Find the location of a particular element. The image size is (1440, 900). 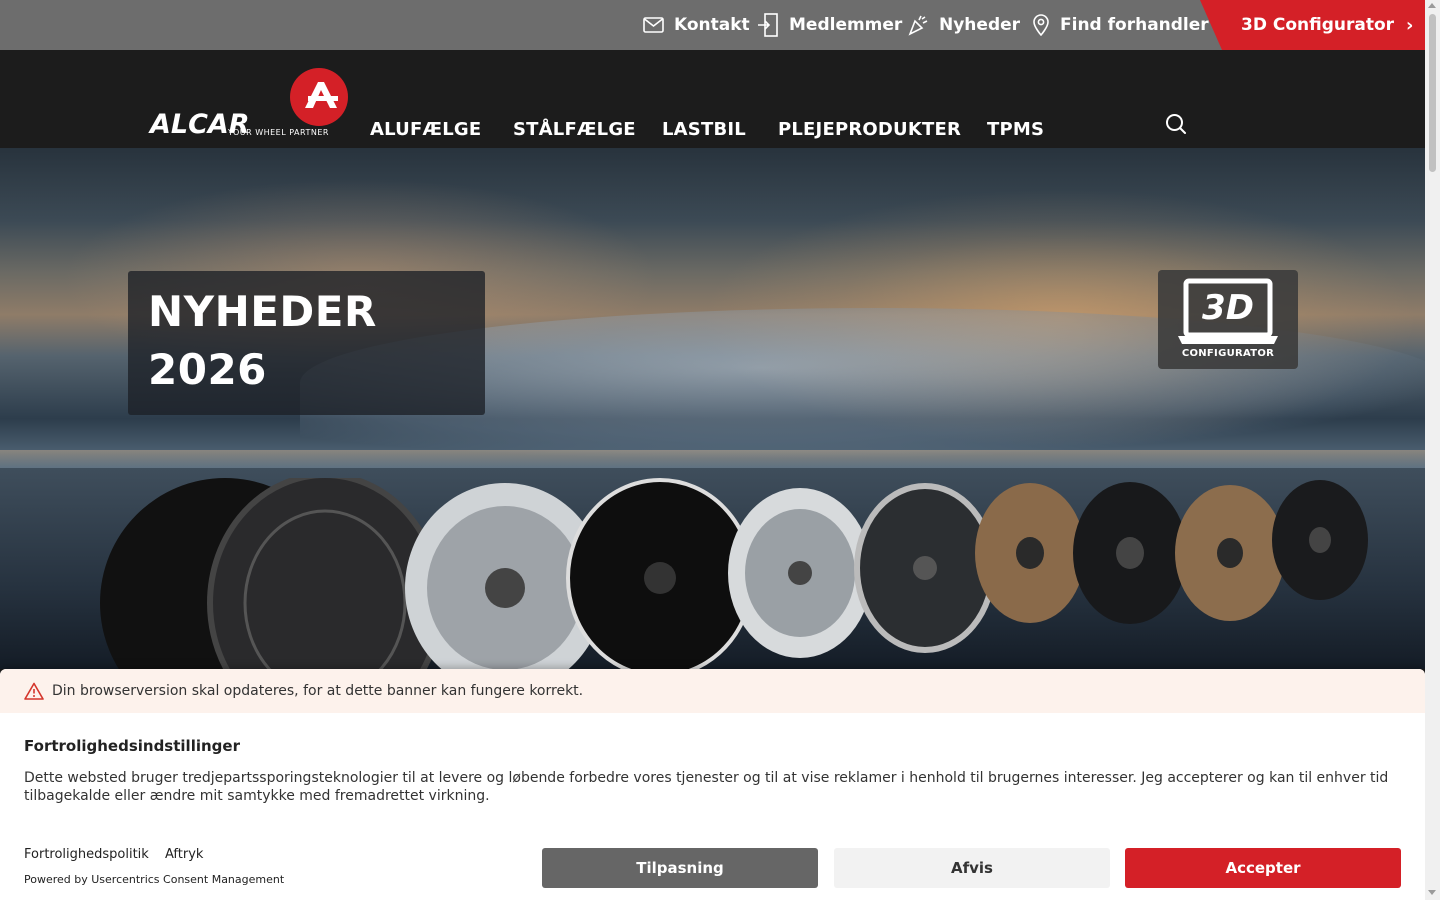

contact-link: Kontakt is located at coordinates (696, 25).